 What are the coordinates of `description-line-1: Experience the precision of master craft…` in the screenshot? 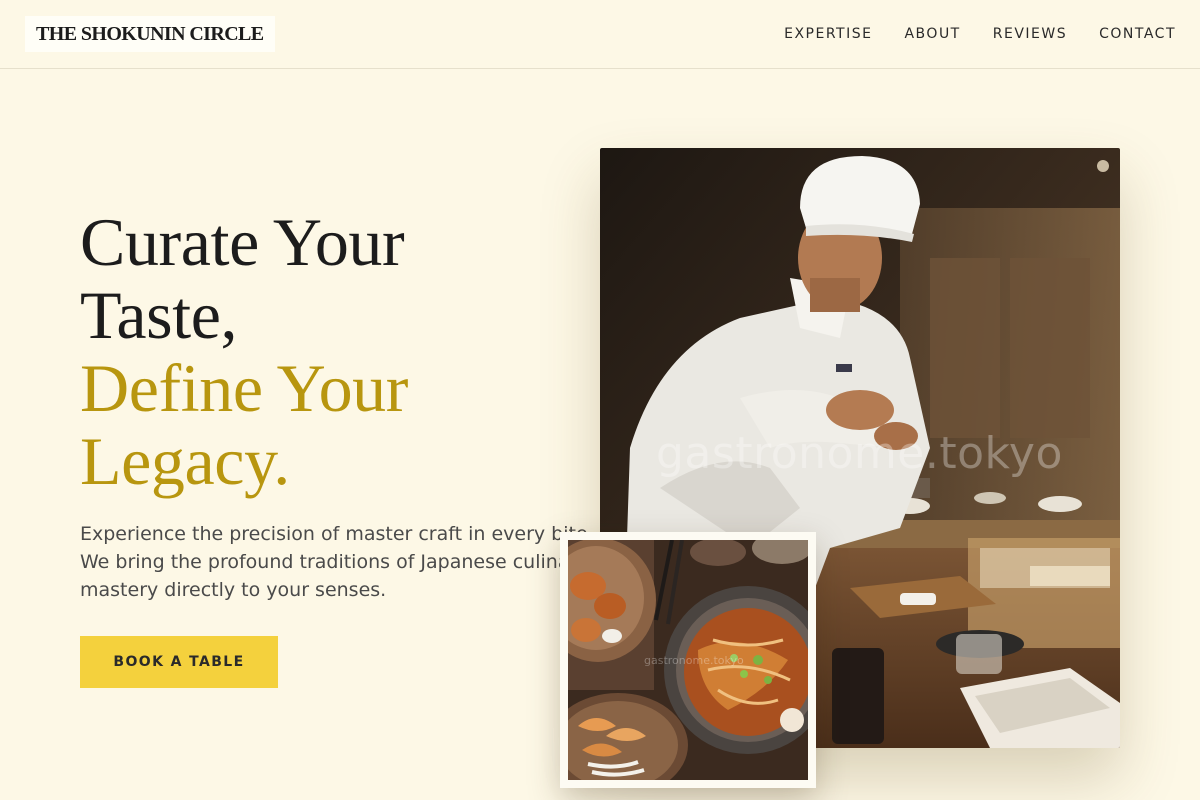 It's located at (337, 534).